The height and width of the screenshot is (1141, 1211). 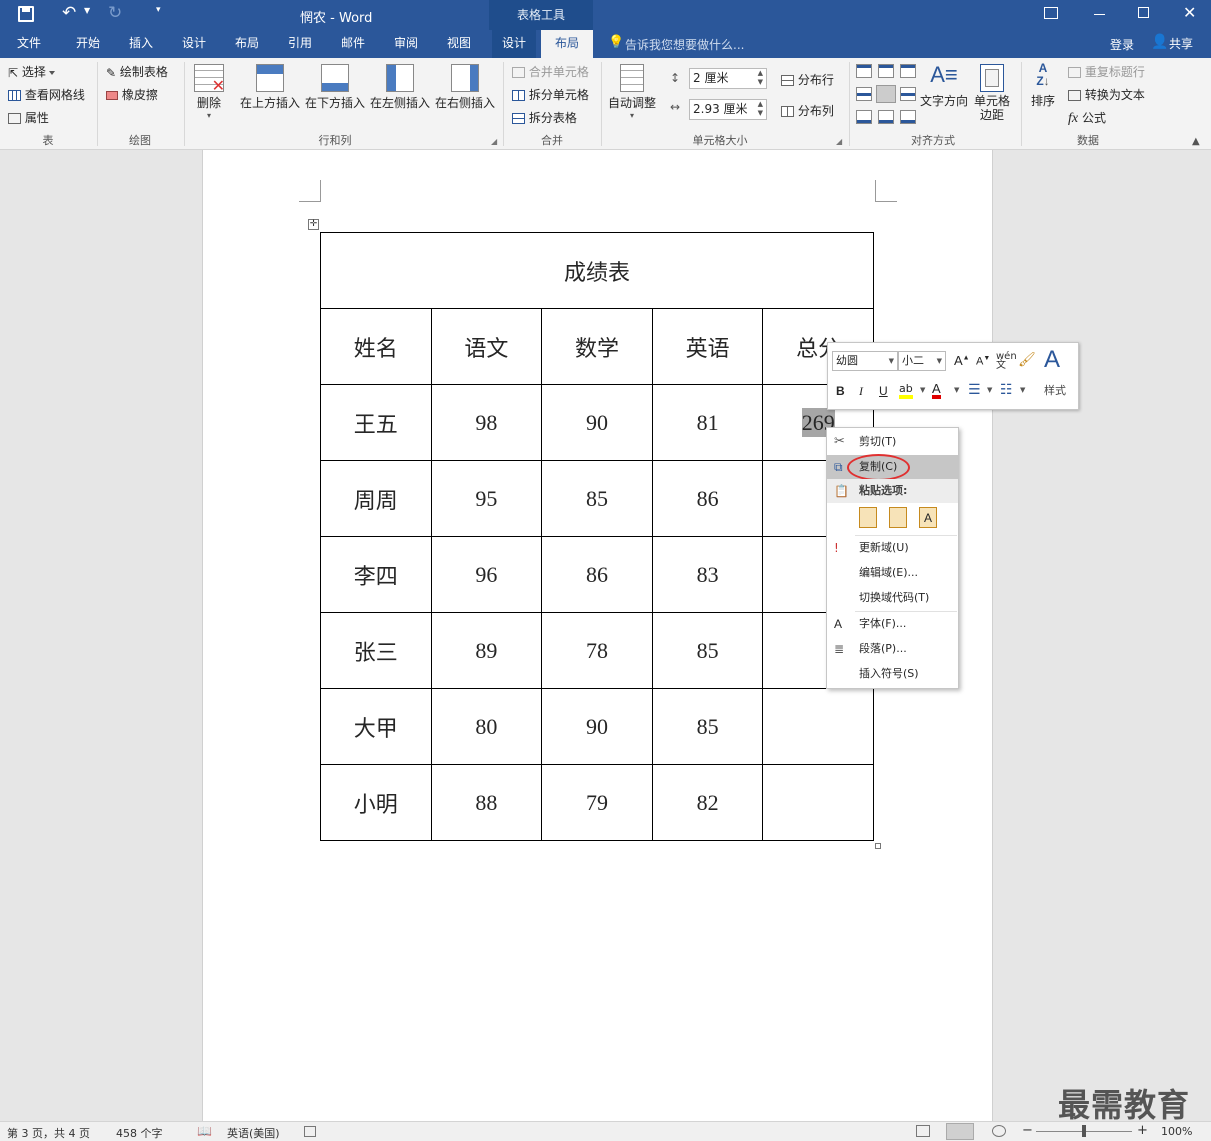 I want to click on ribbon-display-options-icon, so click(x=1051, y=13).